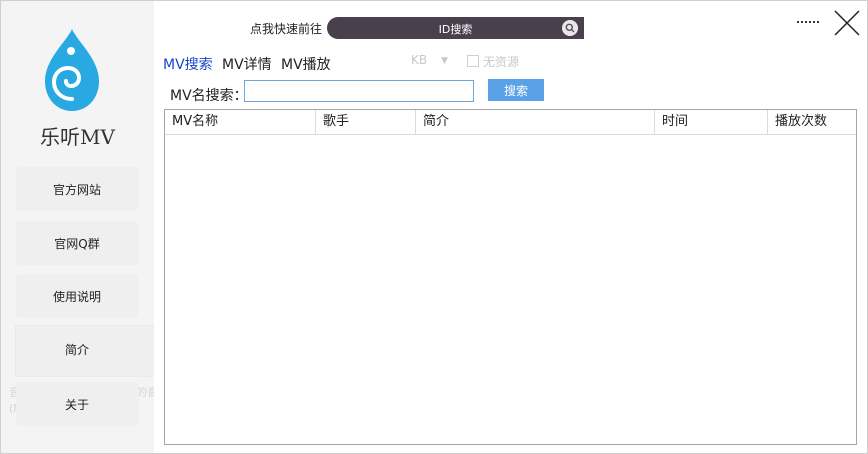 The height and width of the screenshot is (454, 868). What do you see at coordinates (711, 122) in the screenshot?
I see `column-header-time: 时间` at bounding box center [711, 122].